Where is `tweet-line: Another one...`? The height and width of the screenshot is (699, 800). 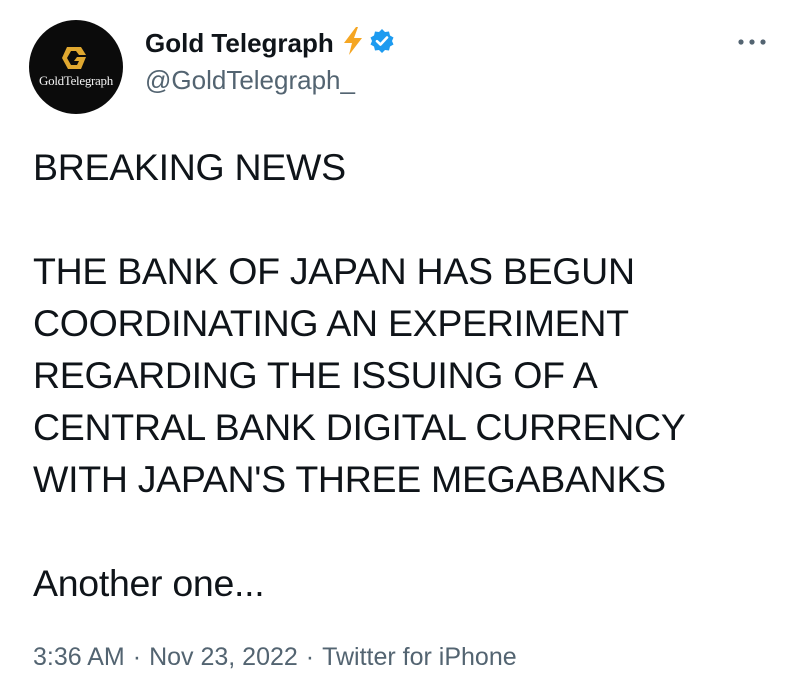 tweet-line: Another one... is located at coordinates (149, 583).